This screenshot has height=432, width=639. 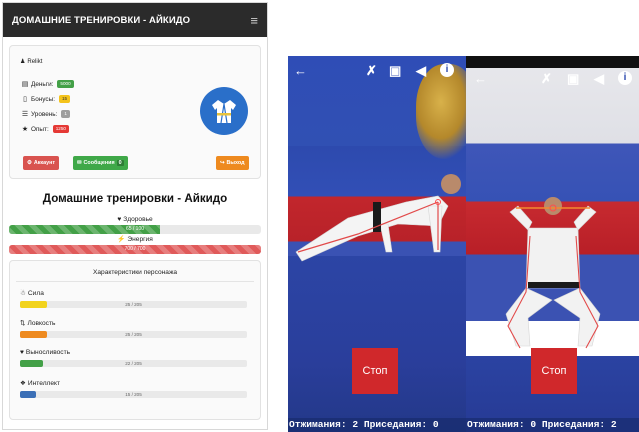 I want to click on health-bar: 65 / 100, so click(x=135, y=229).